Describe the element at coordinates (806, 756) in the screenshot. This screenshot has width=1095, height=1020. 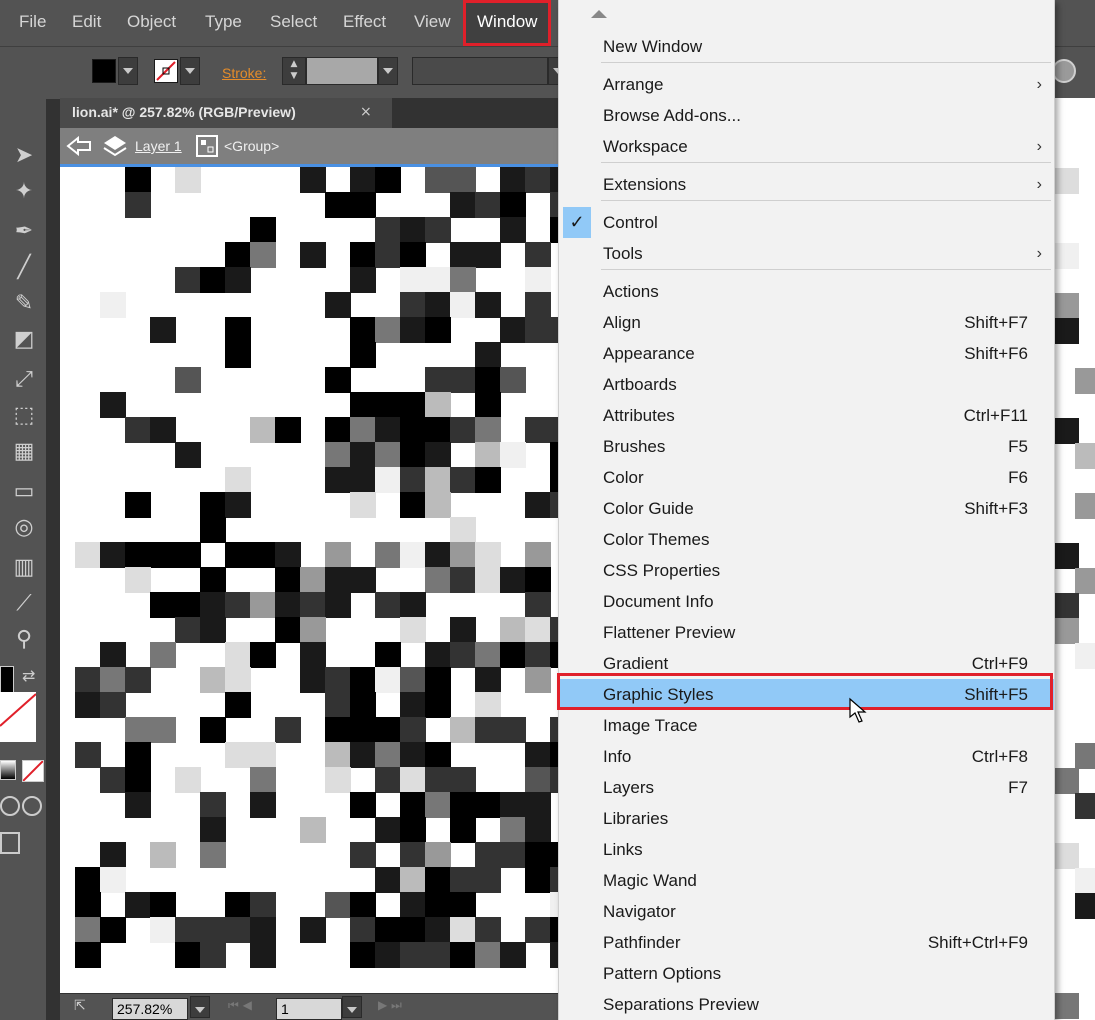
I see `menu-item-info: Info Ctrl+F8` at that location.